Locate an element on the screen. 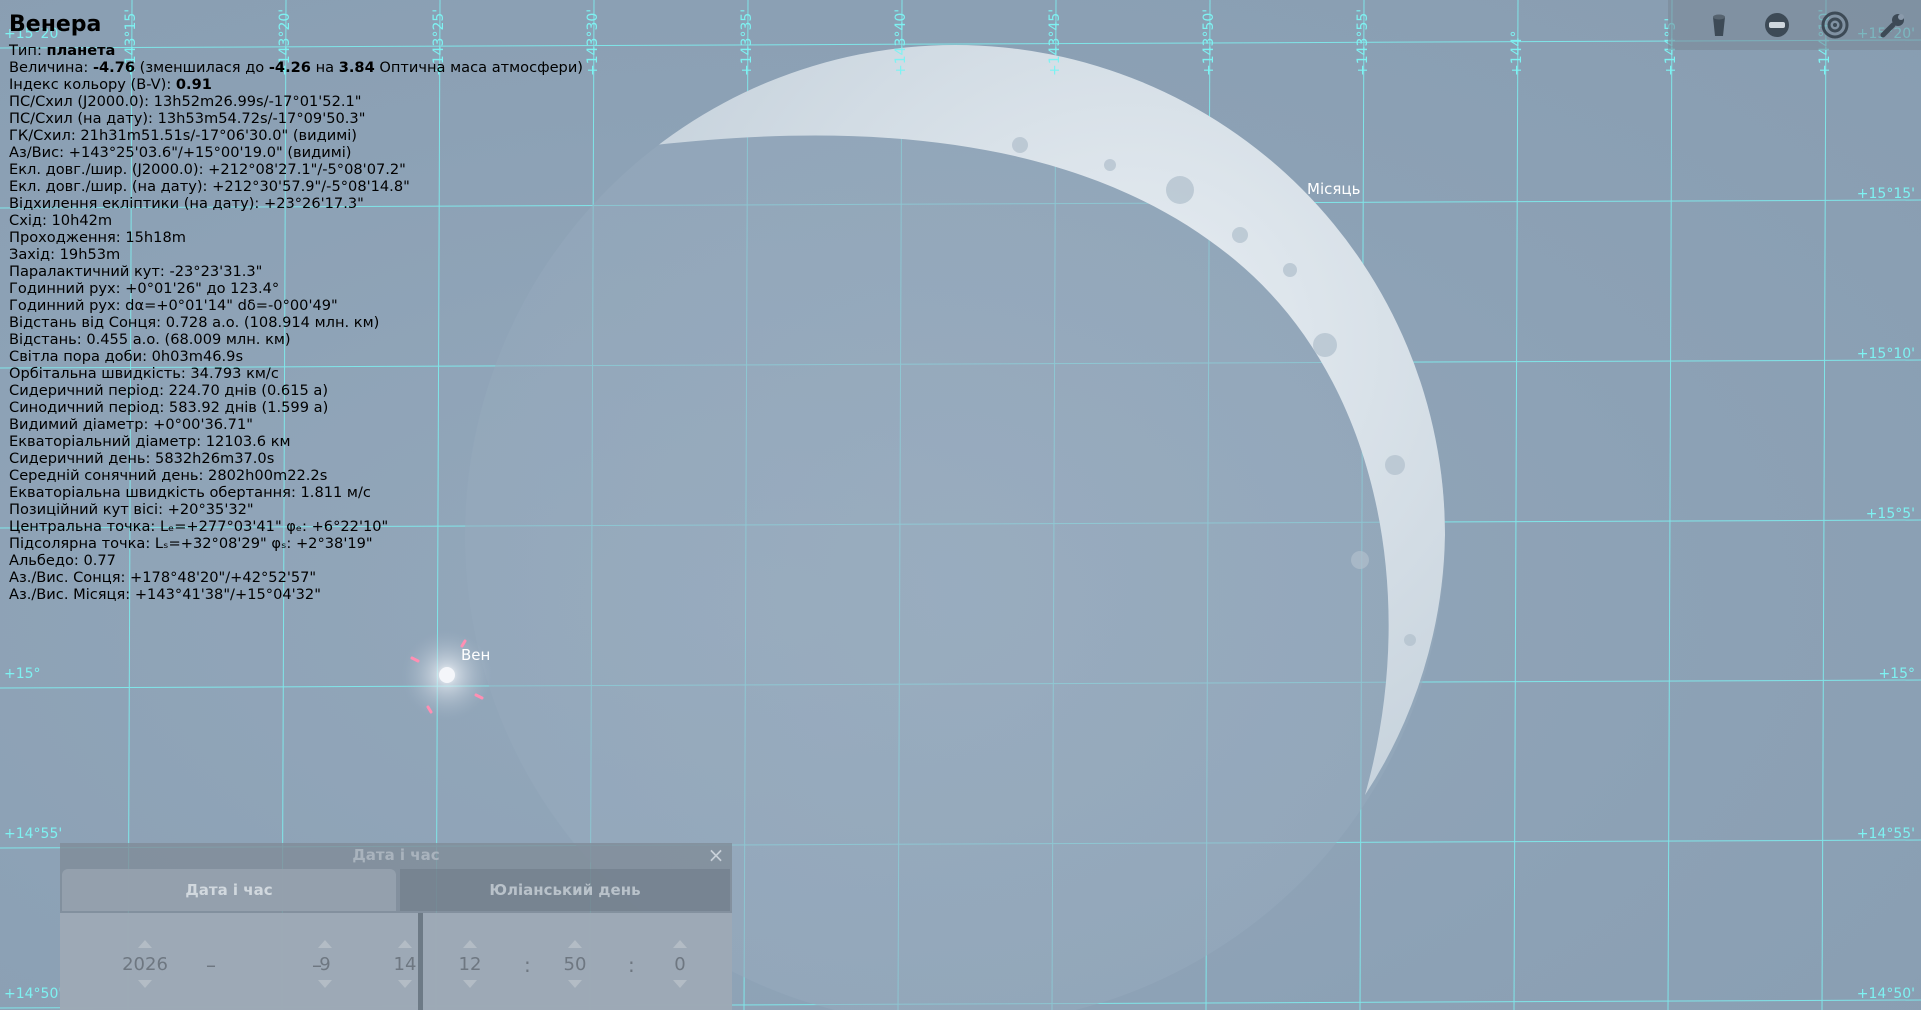 This screenshot has width=1921, height=1010. info-line: Сидеричний день: 5832h26m37.0s is located at coordinates (296, 458).